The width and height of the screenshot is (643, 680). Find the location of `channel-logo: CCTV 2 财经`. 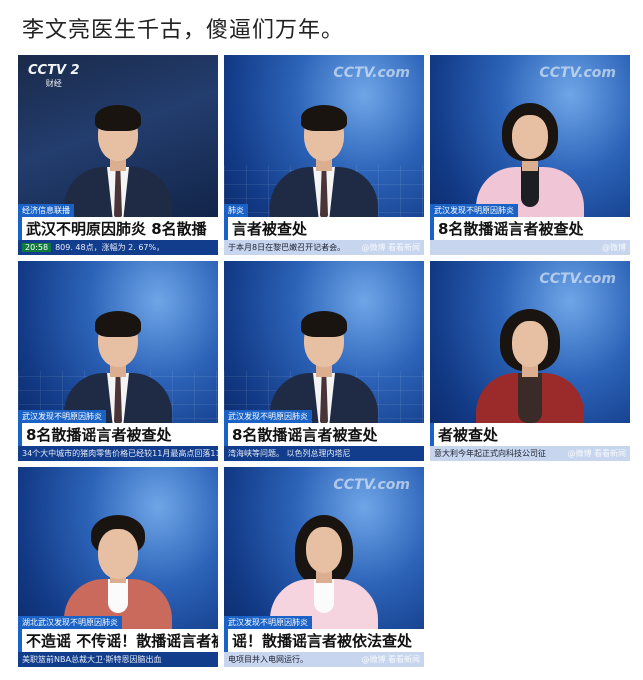

channel-logo: CCTV 2 财经 is located at coordinates (54, 75).